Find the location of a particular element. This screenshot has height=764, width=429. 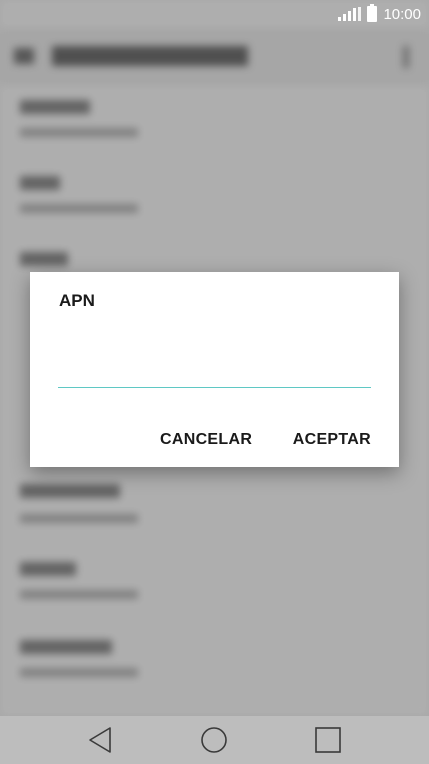

home-circle-icon is located at coordinates (214, 740).